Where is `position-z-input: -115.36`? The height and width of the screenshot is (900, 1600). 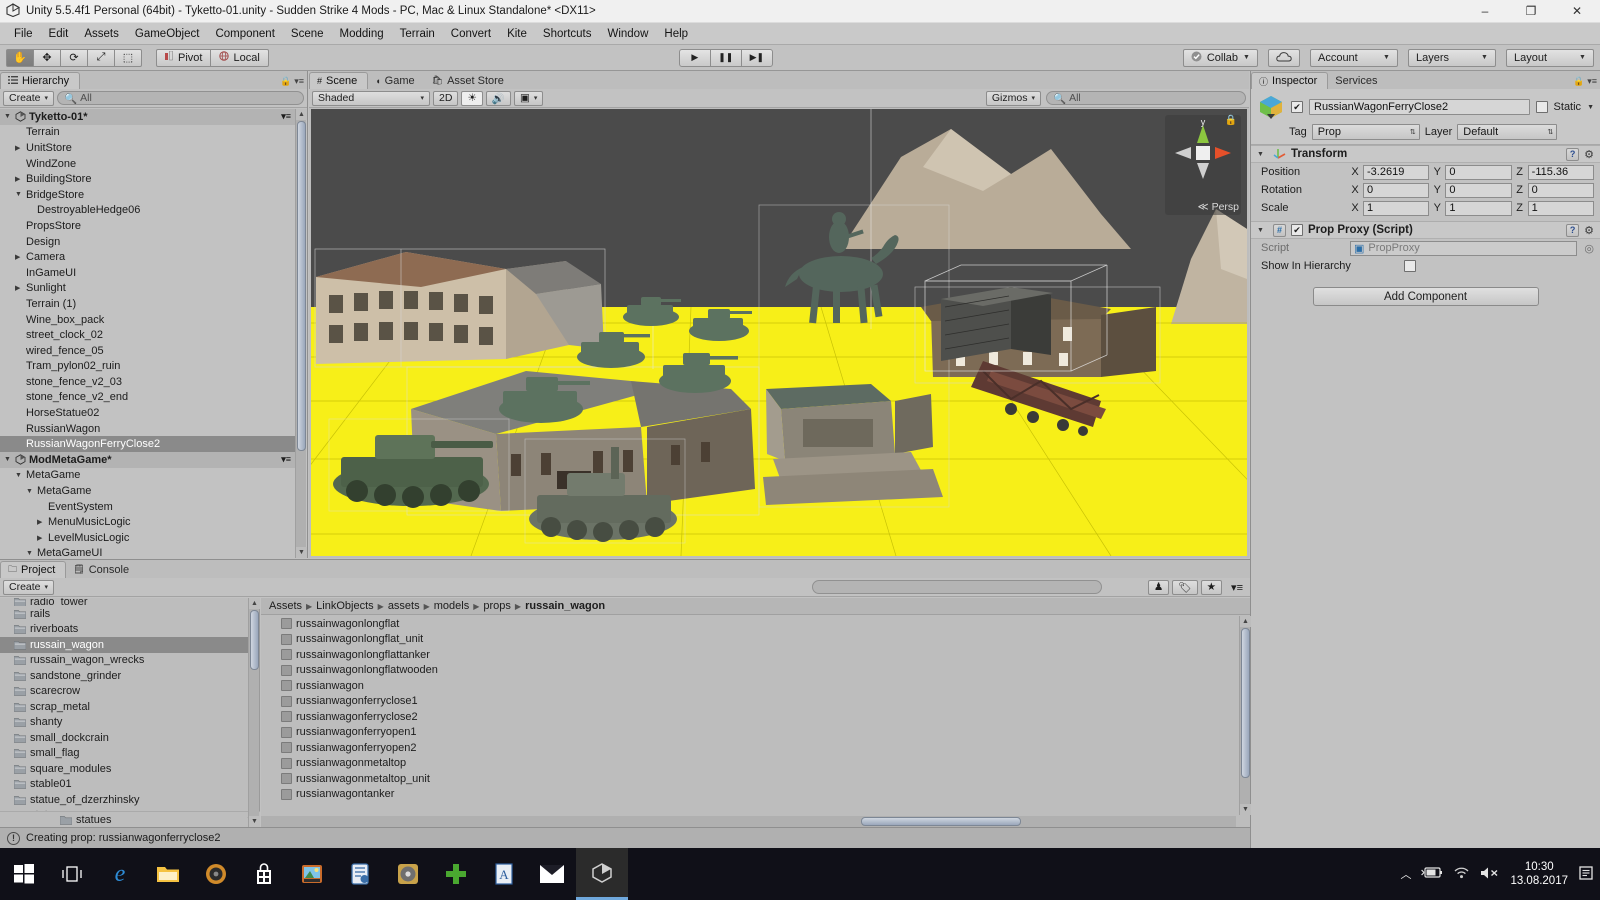
position-z-input: -115.36 is located at coordinates (1560, 172).